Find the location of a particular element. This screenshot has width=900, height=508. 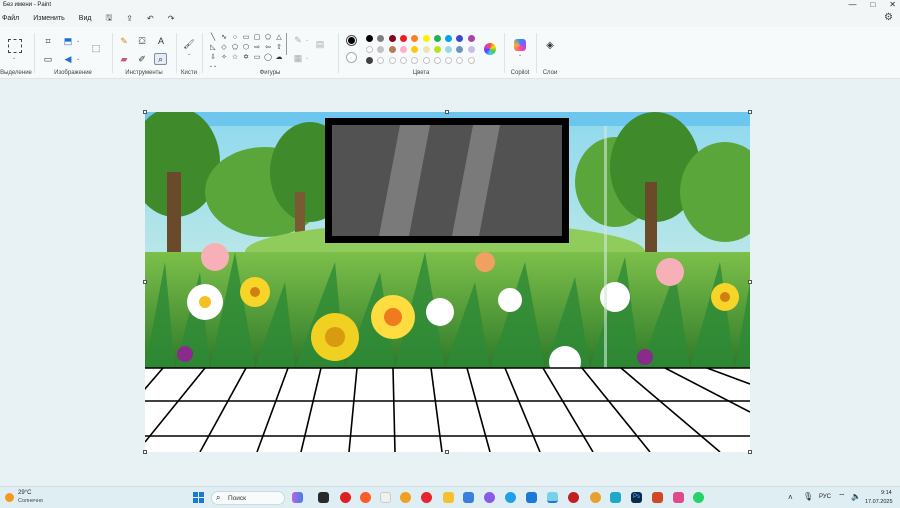

store-icon is located at coordinates (531, 497).